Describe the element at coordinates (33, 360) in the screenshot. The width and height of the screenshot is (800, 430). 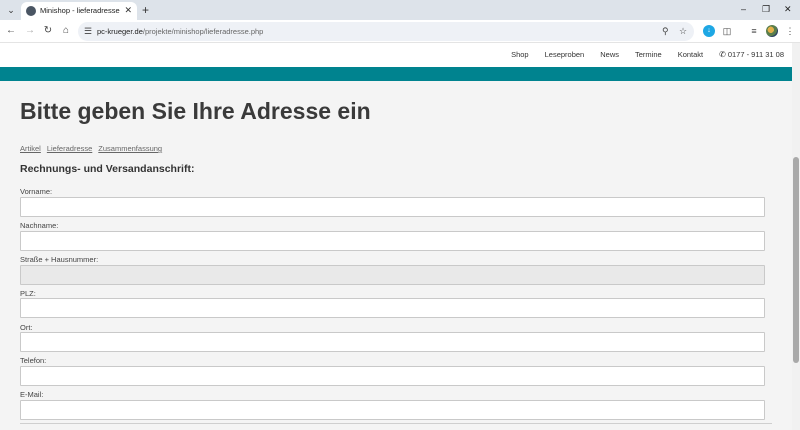
I see `field-label-telefon: Telefon:` at that location.